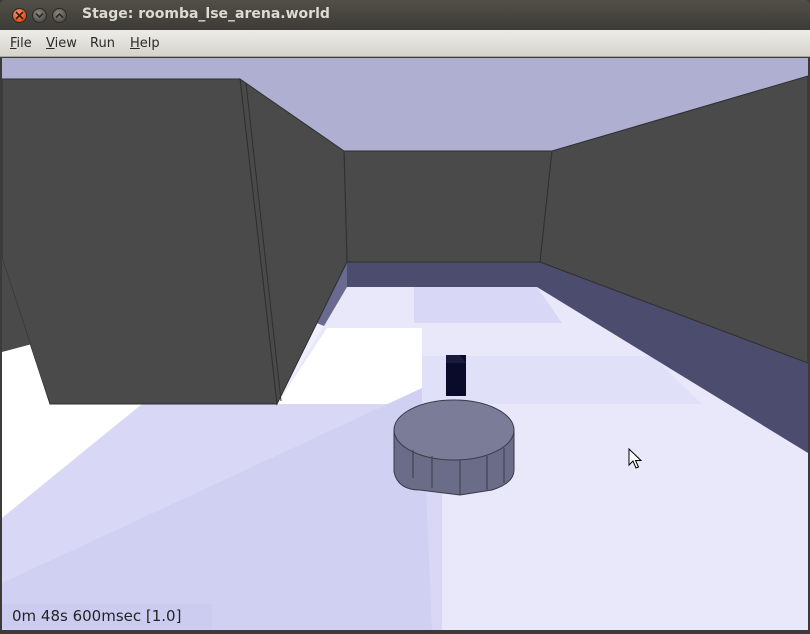 The width and height of the screenshot is (810, 634). Describe the element at coordinates (405, 632) in the screenshot. I see `window-frame-bottom` at that location.